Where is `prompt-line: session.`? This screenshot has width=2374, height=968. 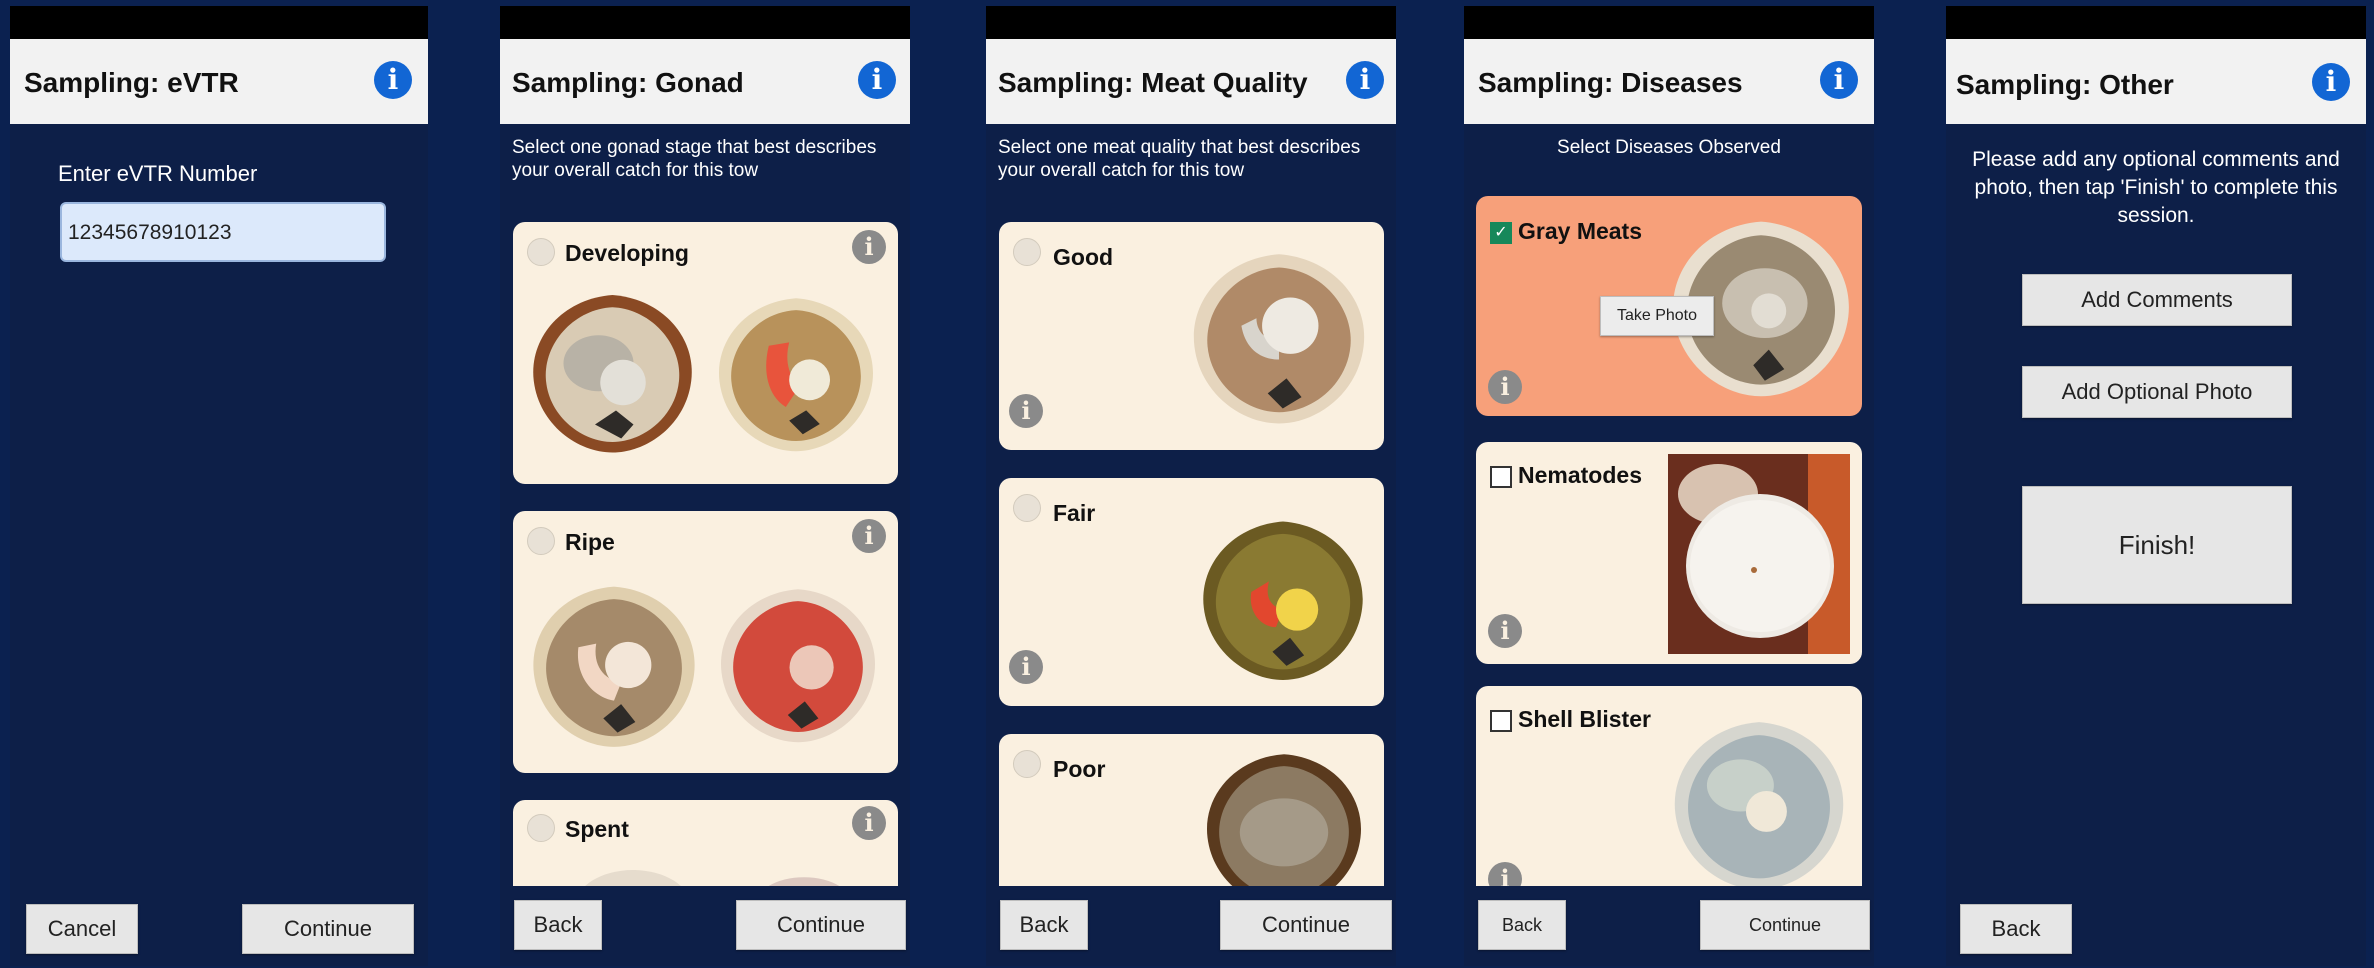
prompt-line: session. is located at coordinates (2156, 215).